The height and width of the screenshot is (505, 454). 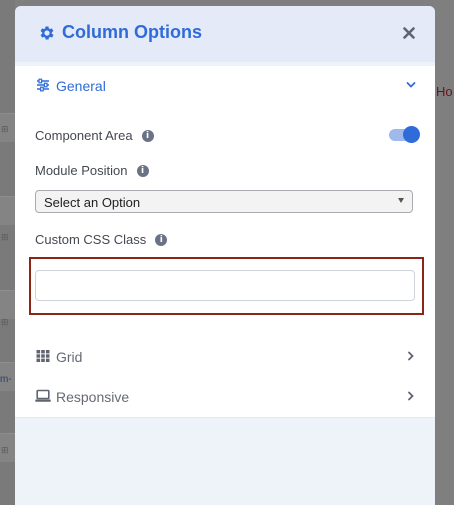 I want to click on component-area-label-text: Component Area, so click(x=84, y=135).